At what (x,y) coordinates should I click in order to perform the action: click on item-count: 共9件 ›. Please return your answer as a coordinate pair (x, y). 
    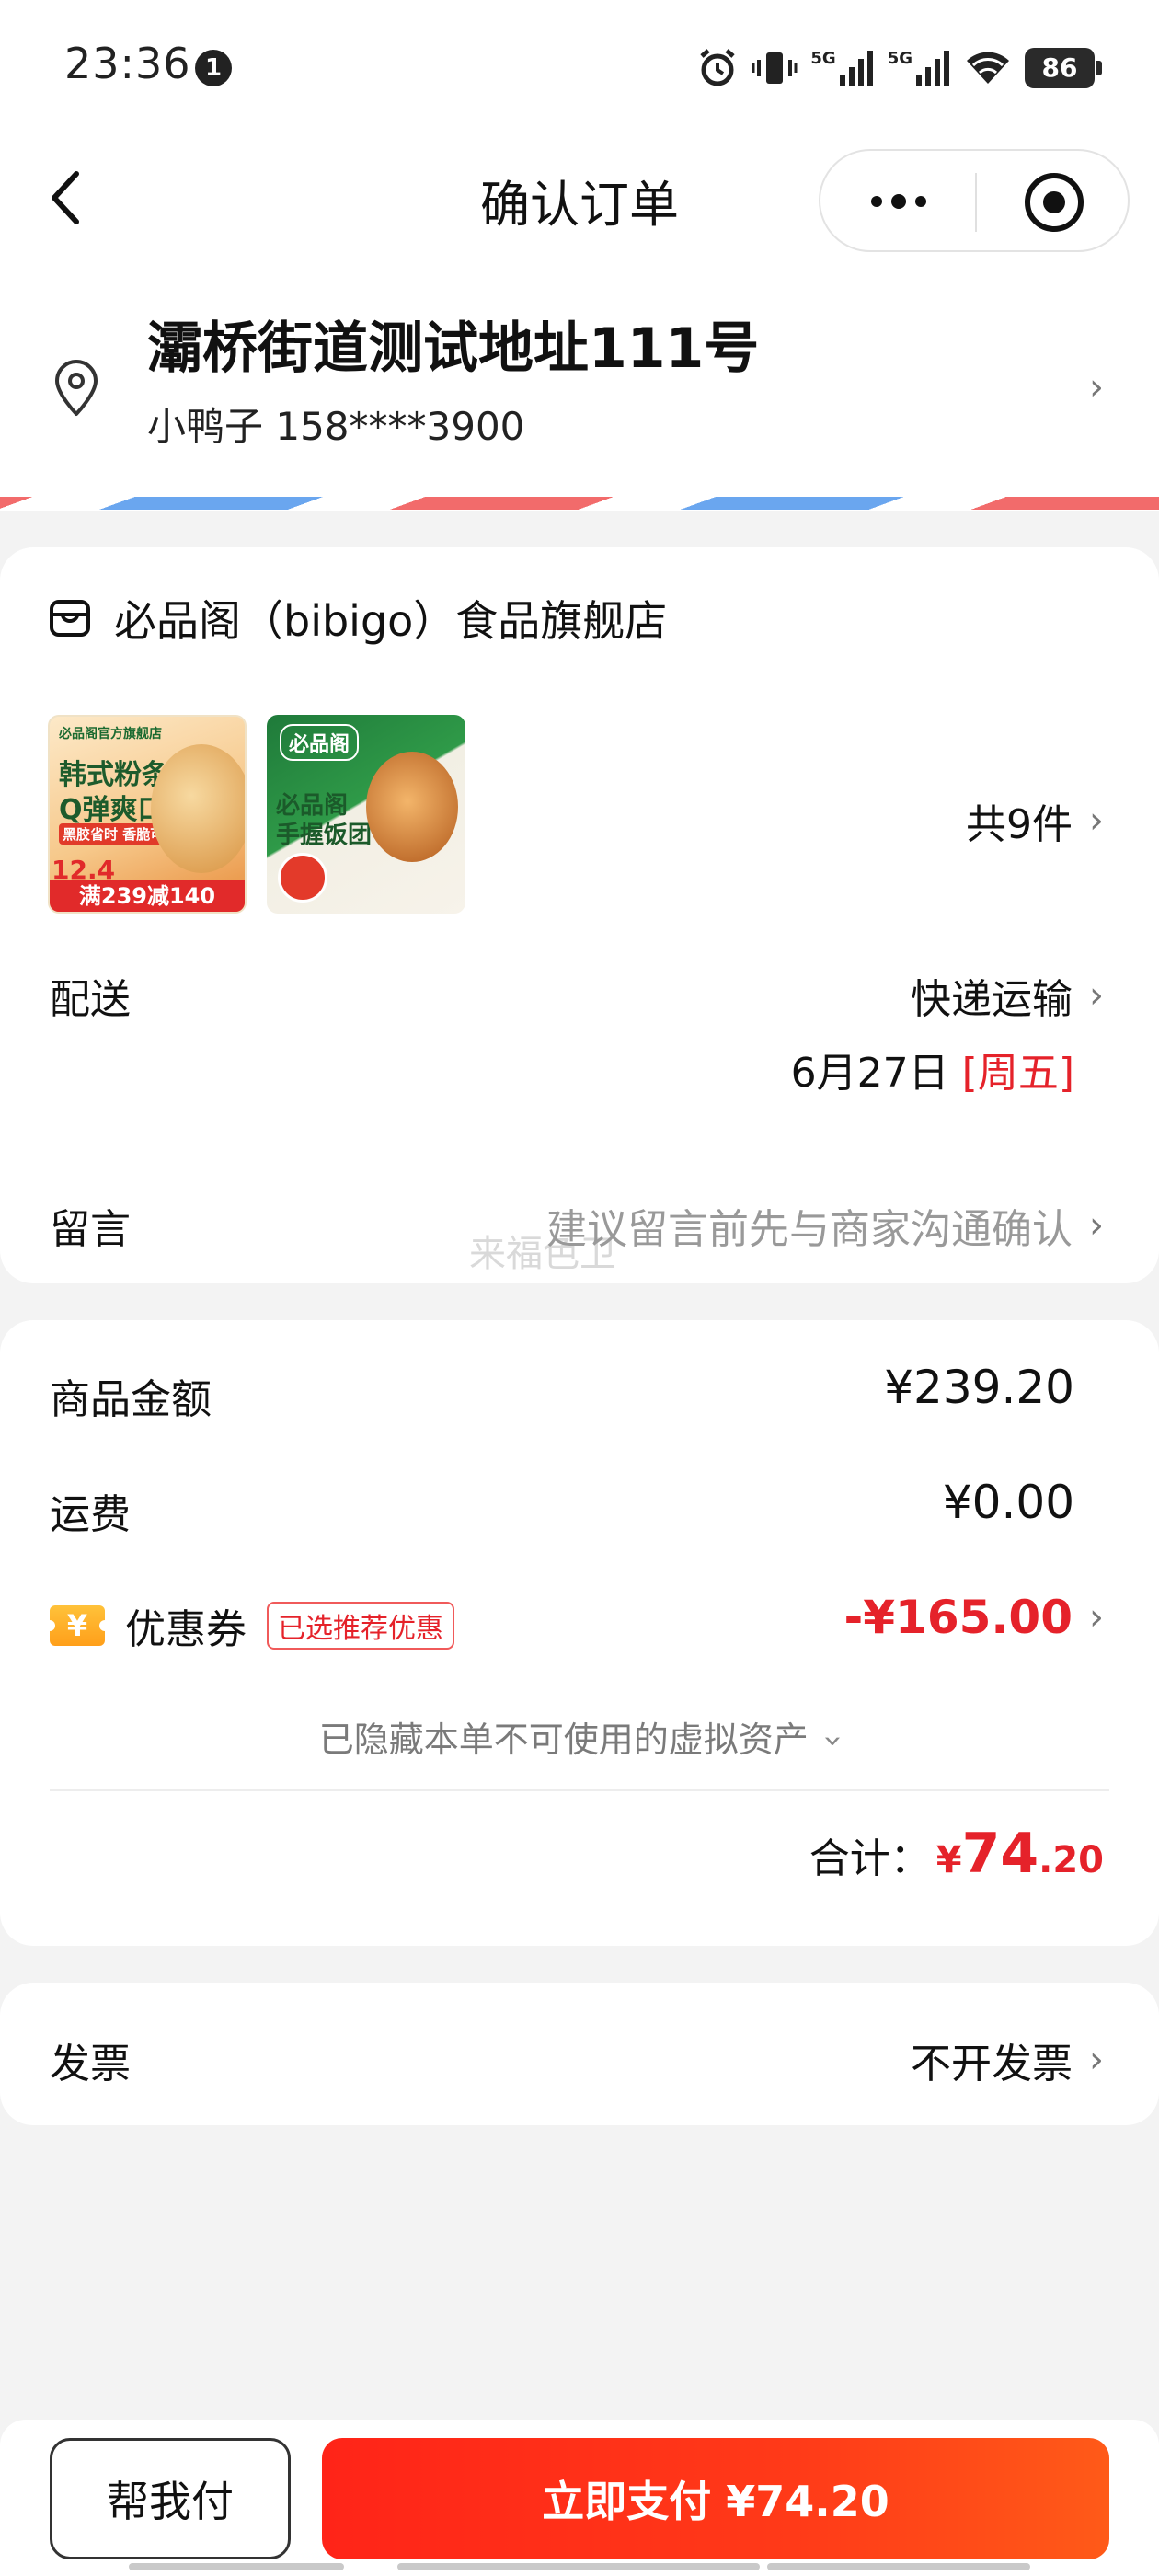
    Looking at the image, I should click on (1035, 820).